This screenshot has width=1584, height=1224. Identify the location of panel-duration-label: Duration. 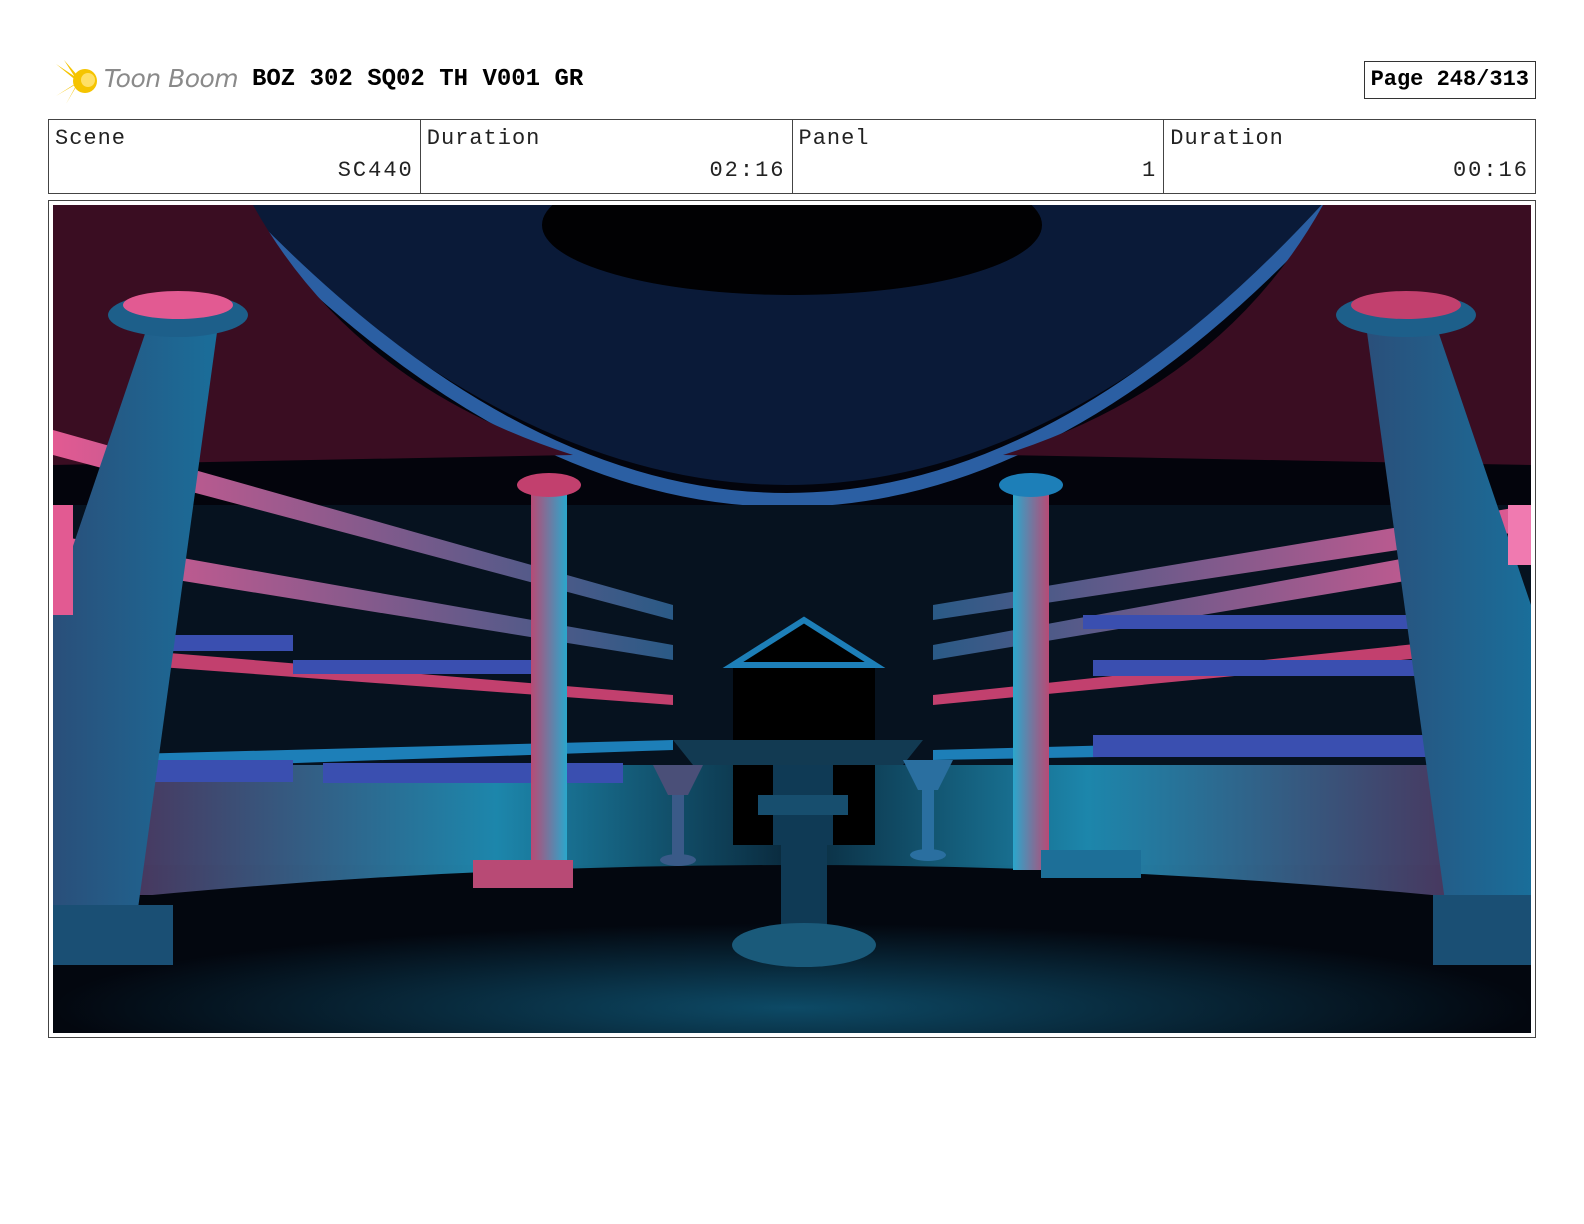
(1227, 138).